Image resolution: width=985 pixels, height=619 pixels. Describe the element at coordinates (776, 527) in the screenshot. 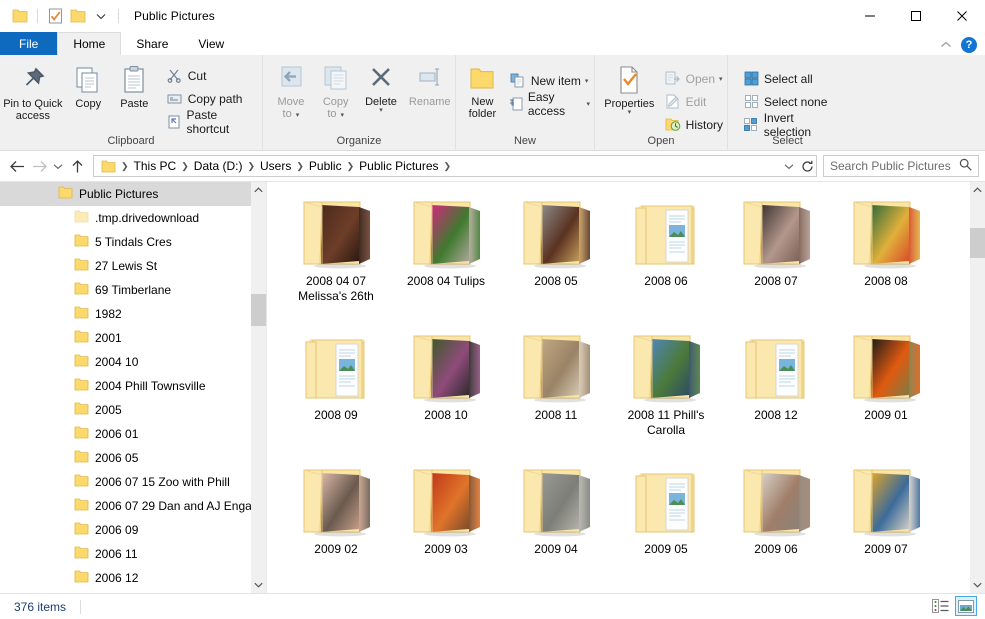

I see `folder-item: 2009 06` at that location.